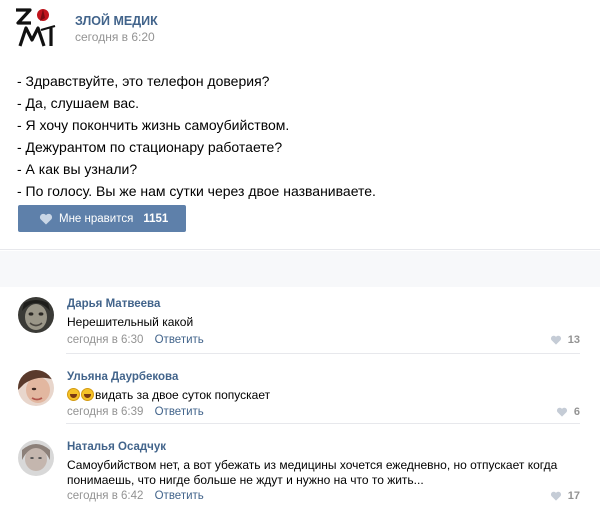  I want to click on comment-text-body: видать за двое суток попускает, so click(183, 395).